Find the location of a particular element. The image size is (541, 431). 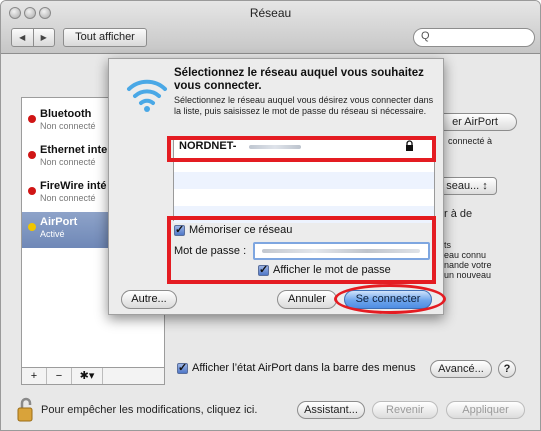

service-name: FireWire inté is located at coordinates (73, 186).